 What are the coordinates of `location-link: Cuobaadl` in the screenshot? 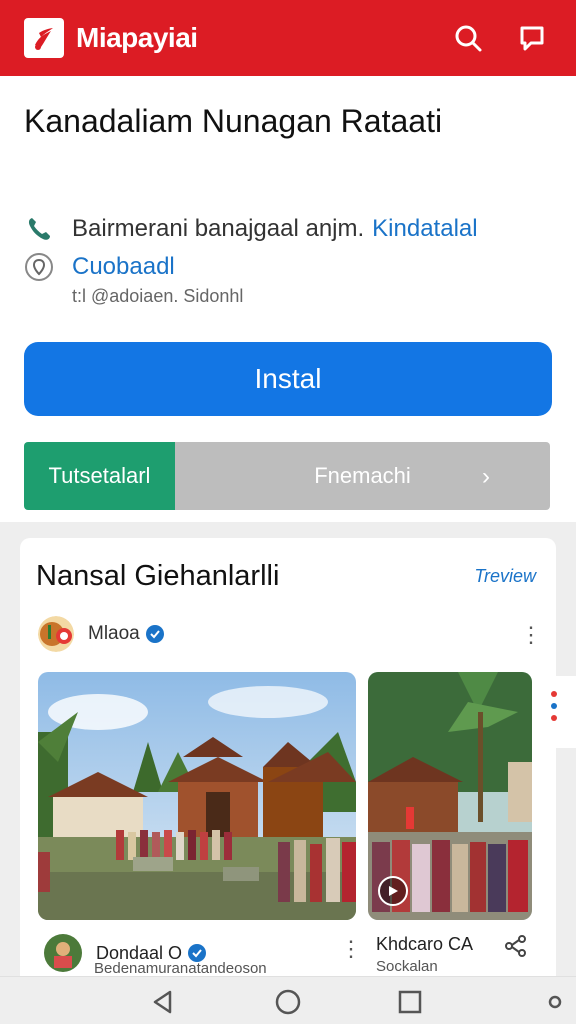 It's located at (123, 267).